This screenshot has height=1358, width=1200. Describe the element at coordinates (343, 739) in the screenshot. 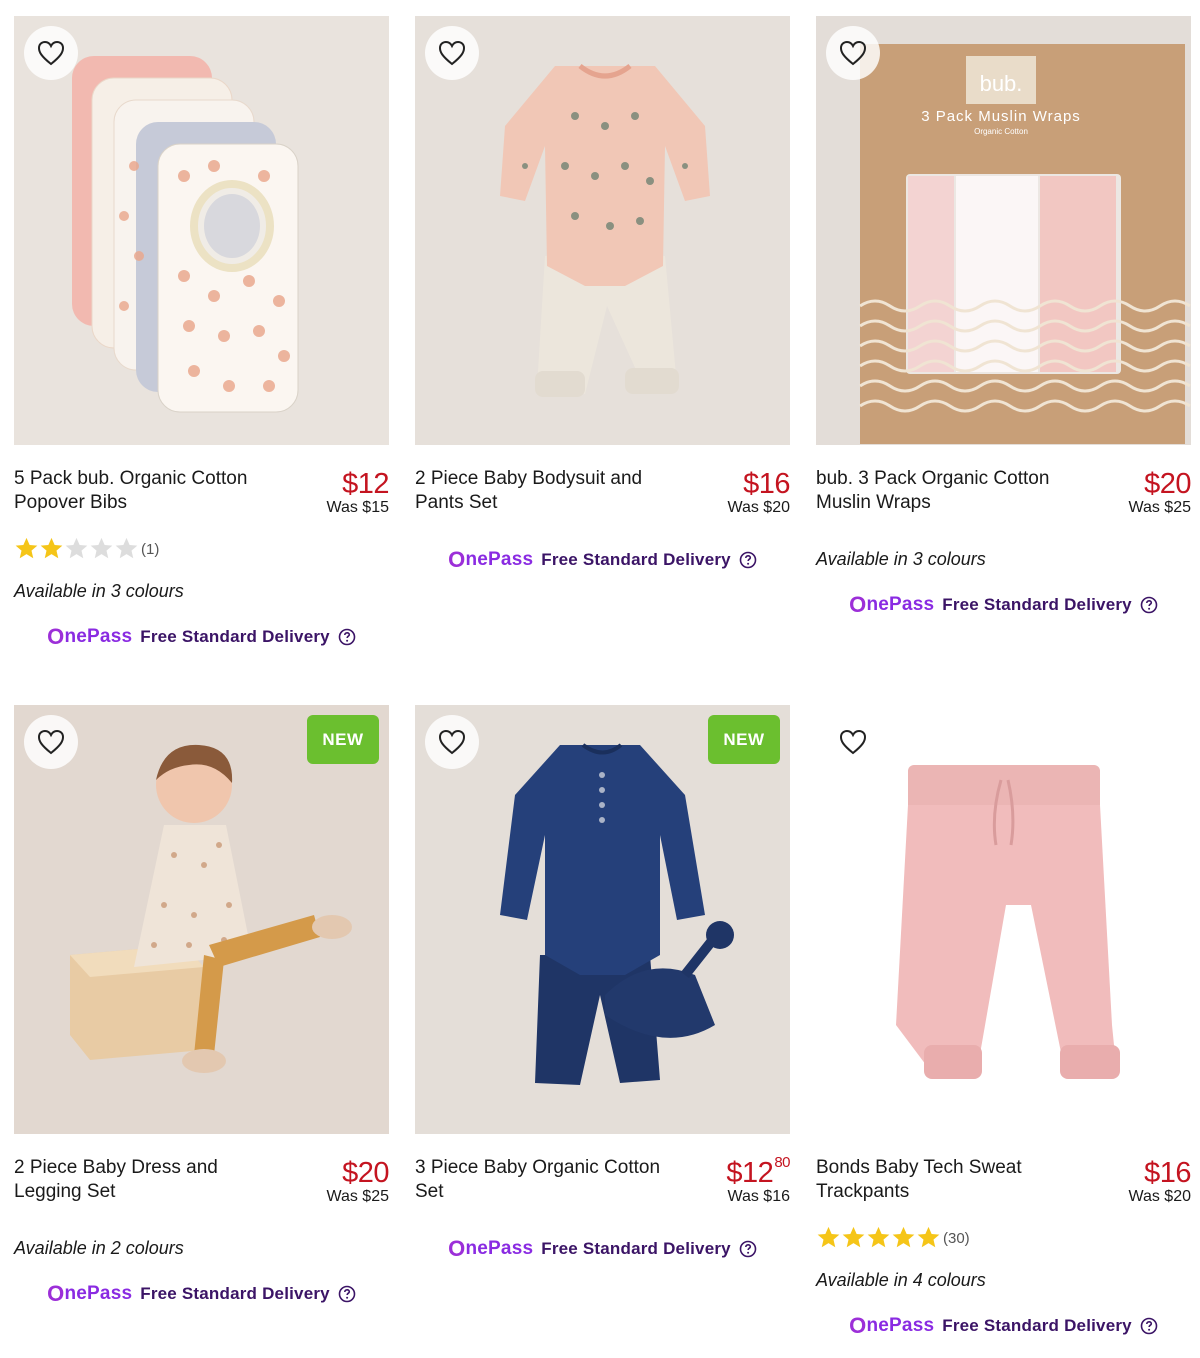

I see `new-badge: NEW` at that location.